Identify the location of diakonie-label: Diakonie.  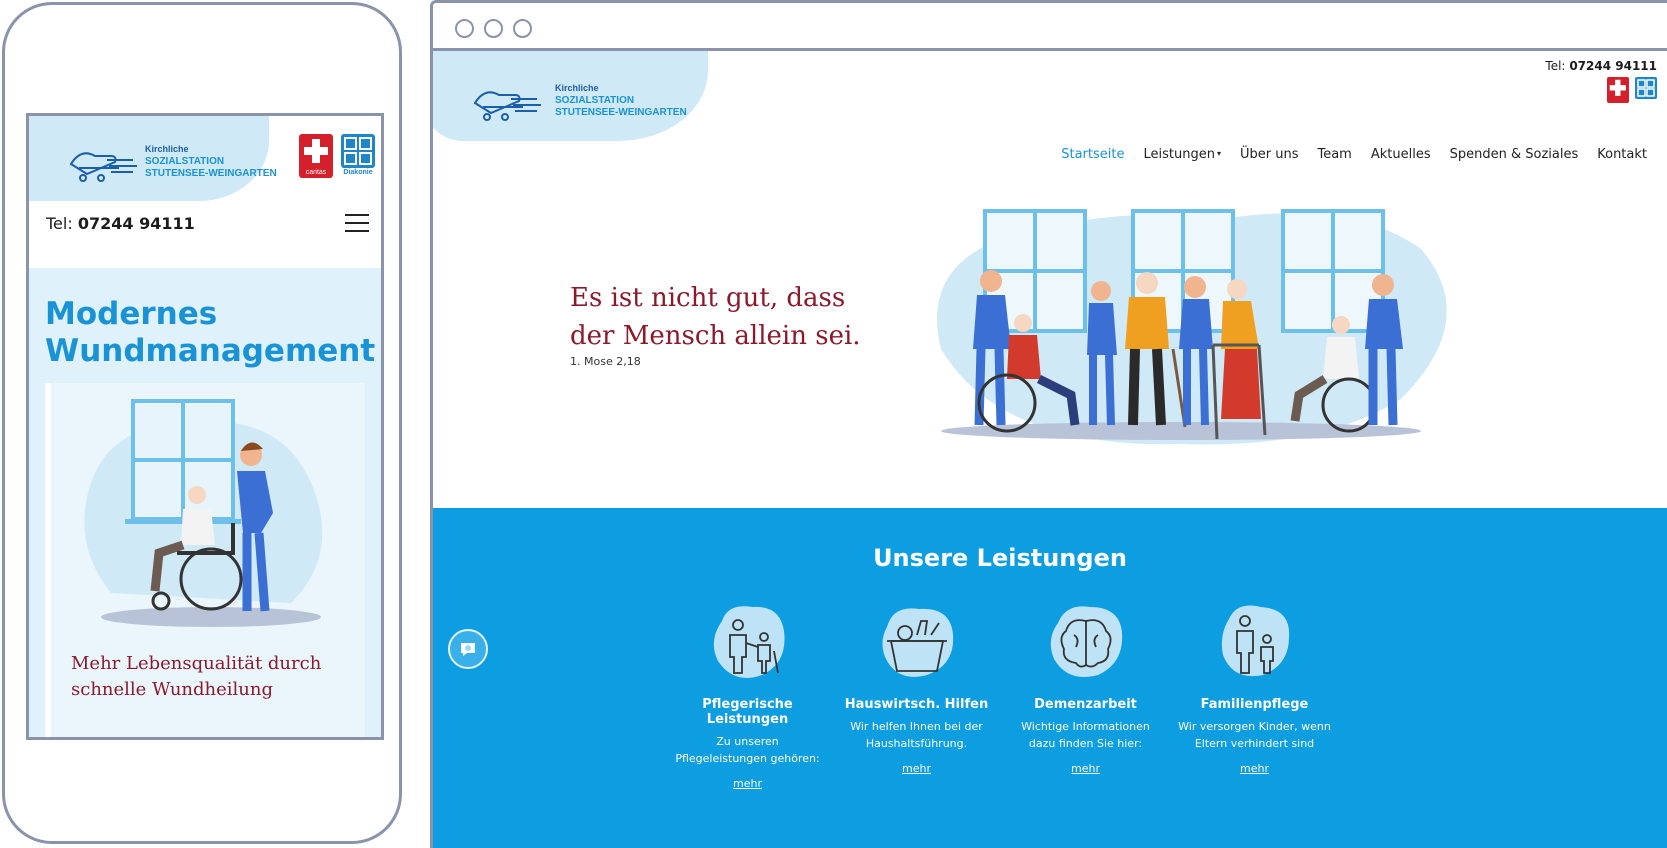
(358, 172).